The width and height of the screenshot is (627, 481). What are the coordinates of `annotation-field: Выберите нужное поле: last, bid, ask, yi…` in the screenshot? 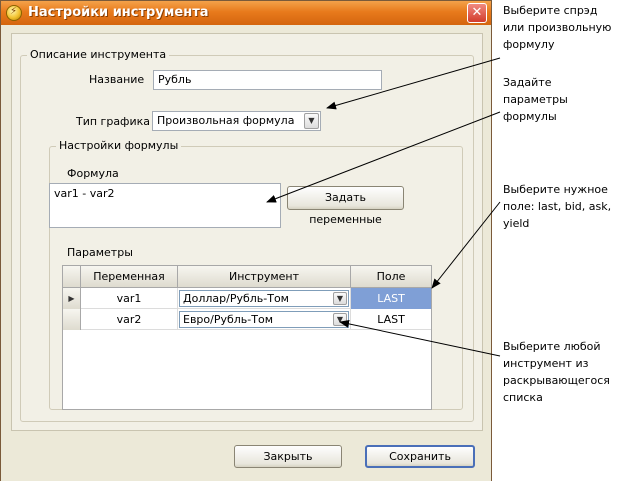 It's located at (557, 206).